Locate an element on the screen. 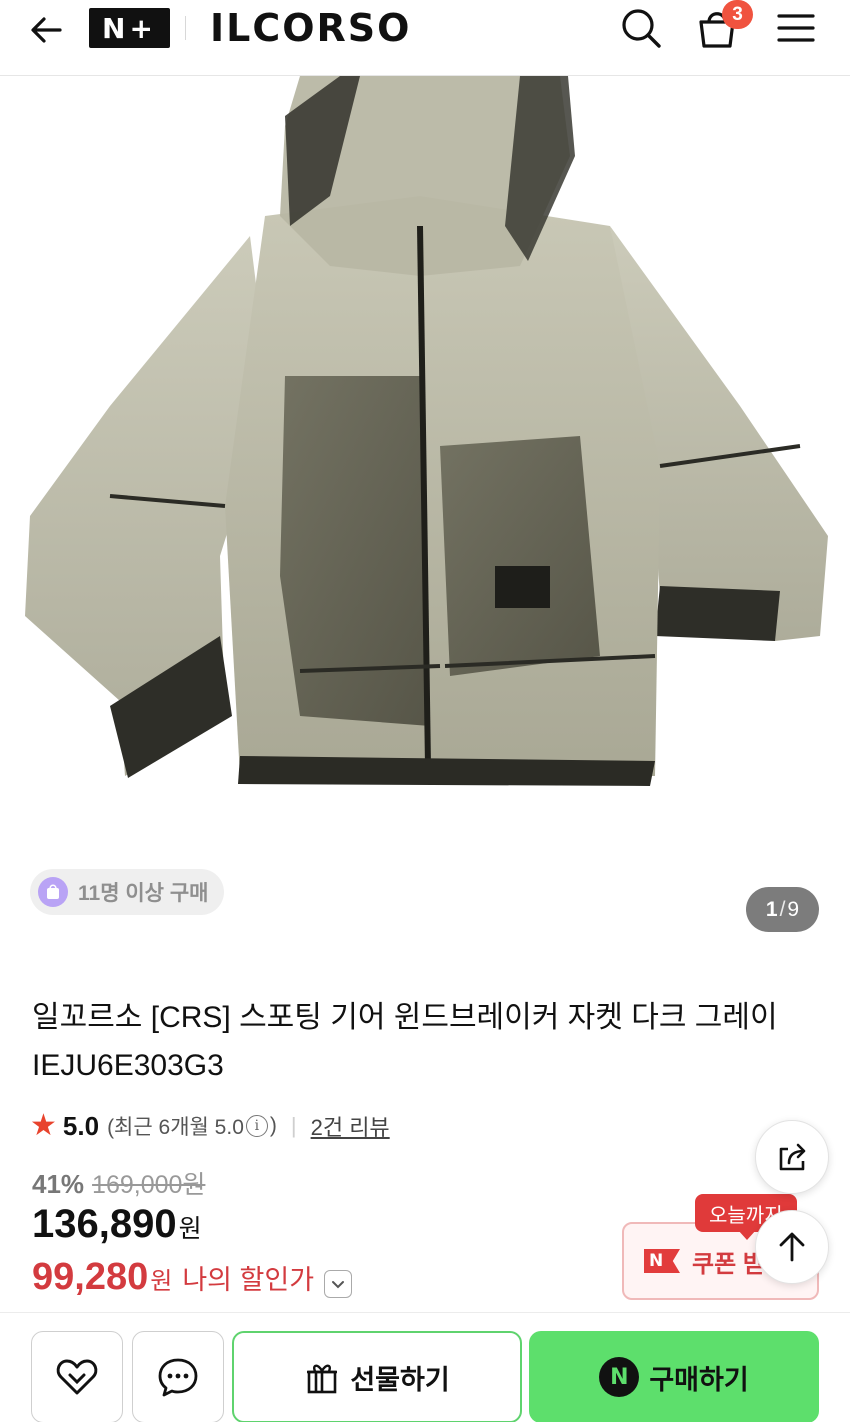 This screenshot has width=850, height=1422. sale-price: 136,890 원 is located at coordinates (117, 1224).